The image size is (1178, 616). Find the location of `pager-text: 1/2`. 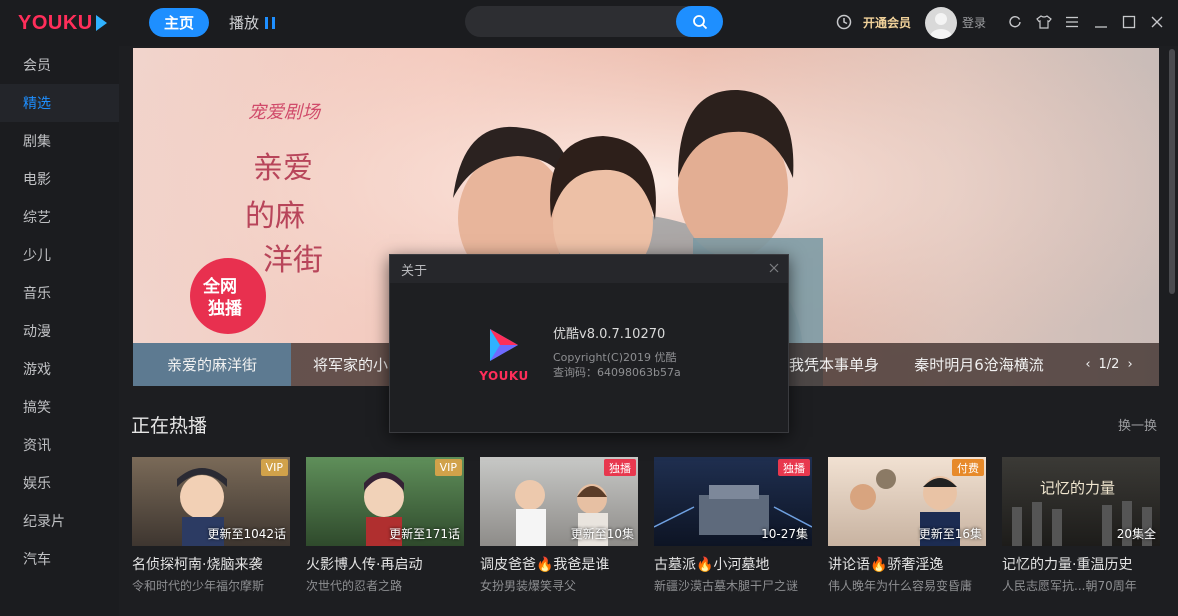

pager-text: 1/2 is located at coordinates (1109, 364).